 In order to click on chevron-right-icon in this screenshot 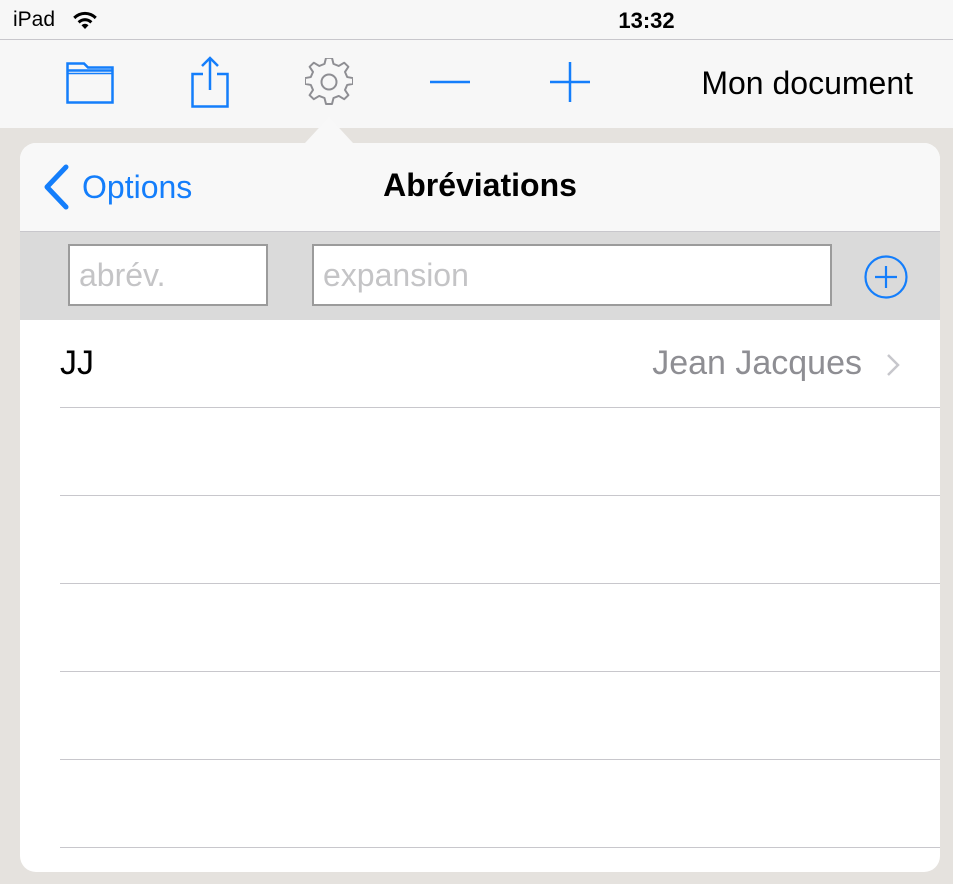, I will do `click(893, 365)`.